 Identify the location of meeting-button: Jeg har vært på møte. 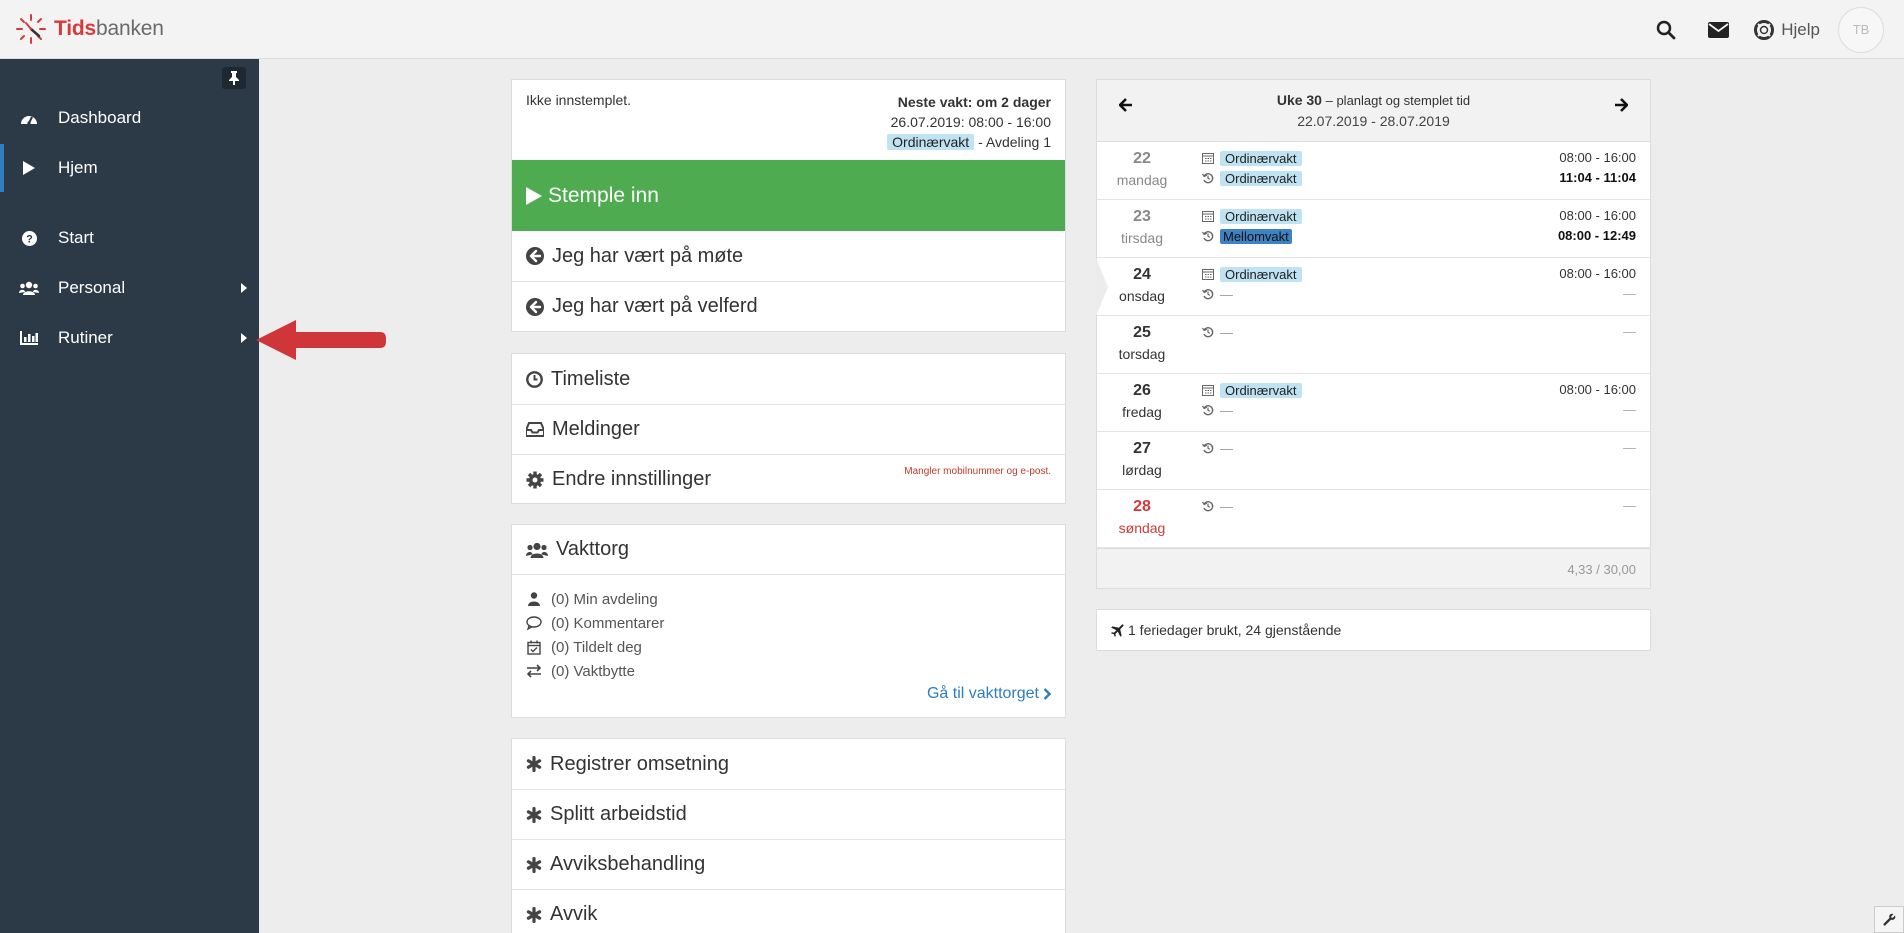
(788, 256).